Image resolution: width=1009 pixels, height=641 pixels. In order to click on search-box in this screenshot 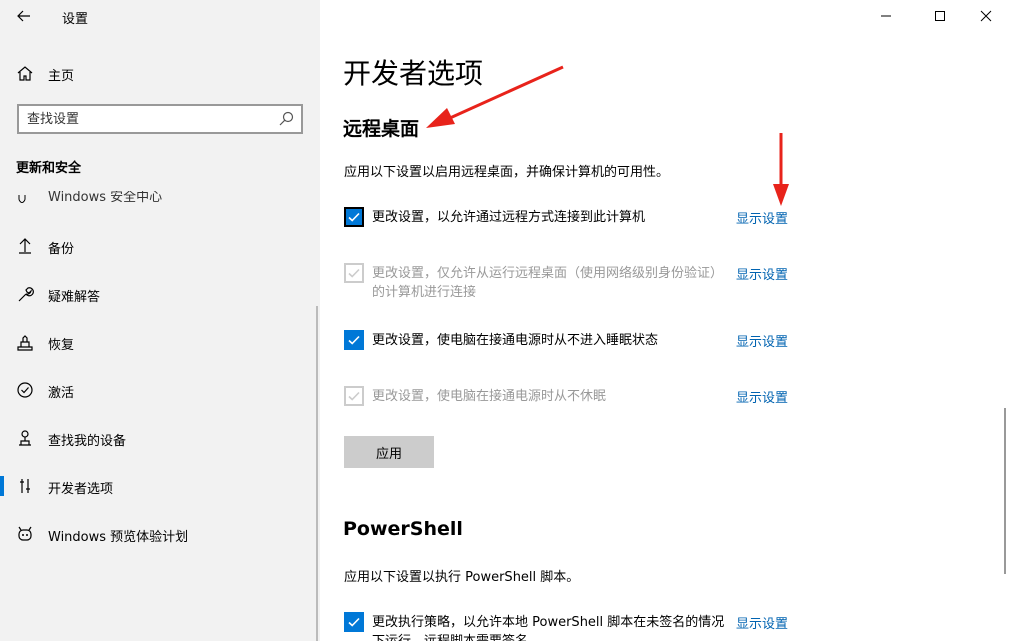, I will do `click(160, 119)`.